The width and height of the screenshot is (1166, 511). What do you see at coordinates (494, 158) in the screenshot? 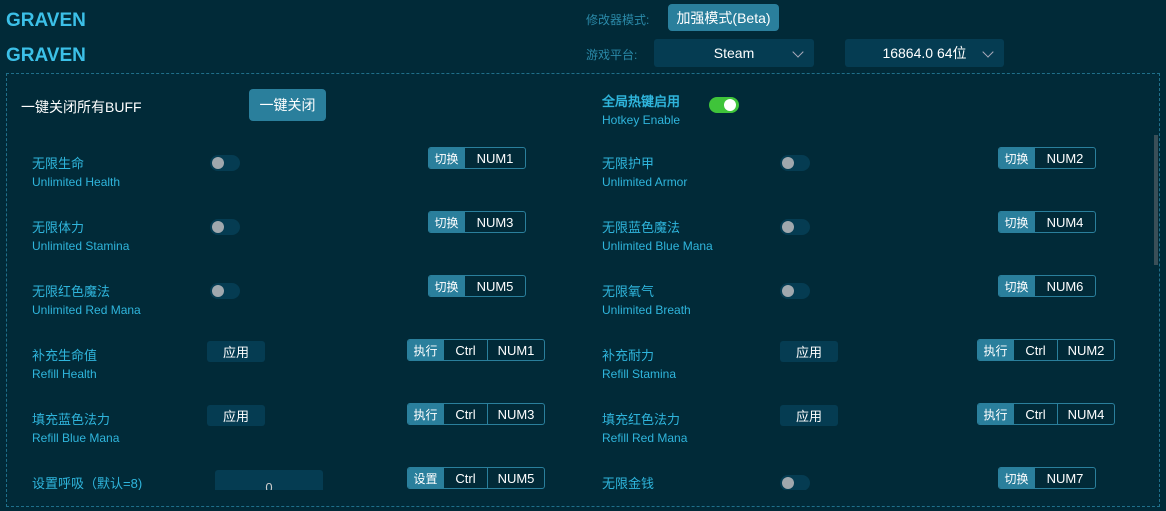
I see `hotkey-key: NUM1` at bounding box center [494, 158].